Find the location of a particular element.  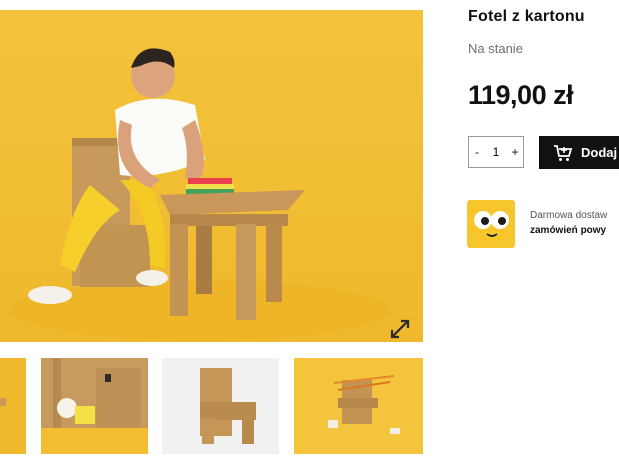

thumbnail-2-image is located at coordinates (94, 406).